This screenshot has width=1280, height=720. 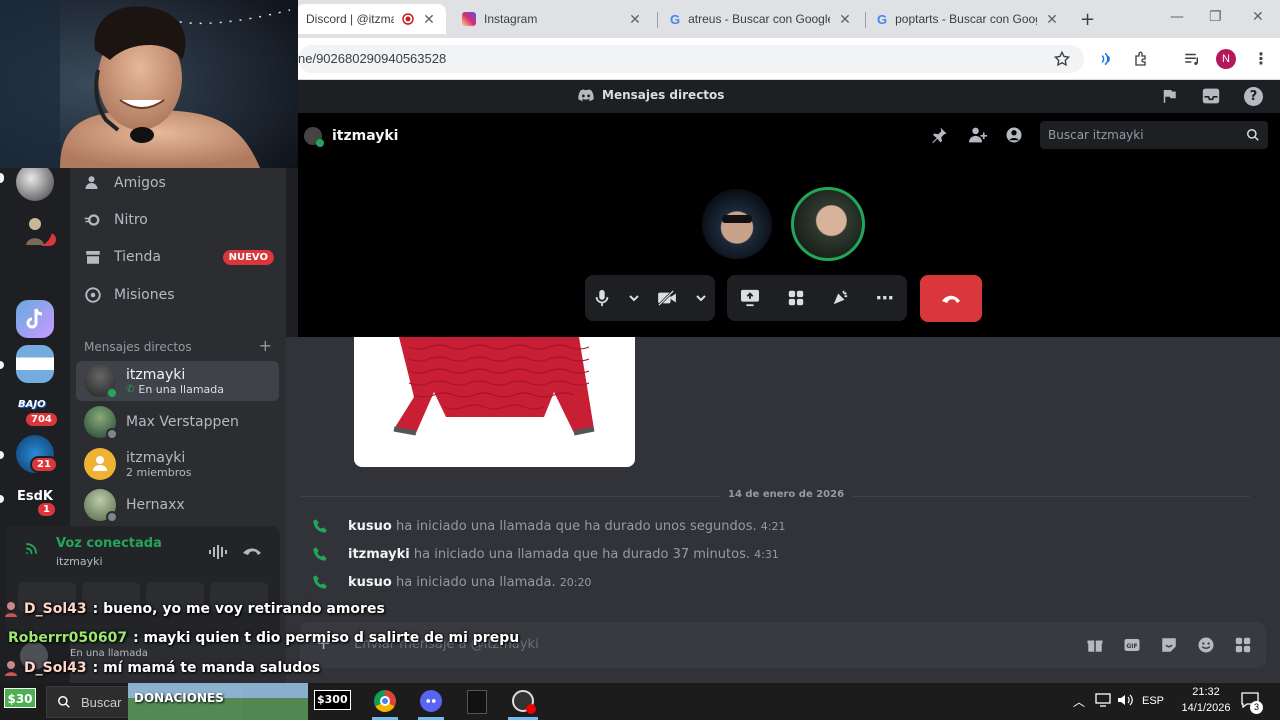 I want to click on discord-taskbar-icon, so click(x=431, y=701).